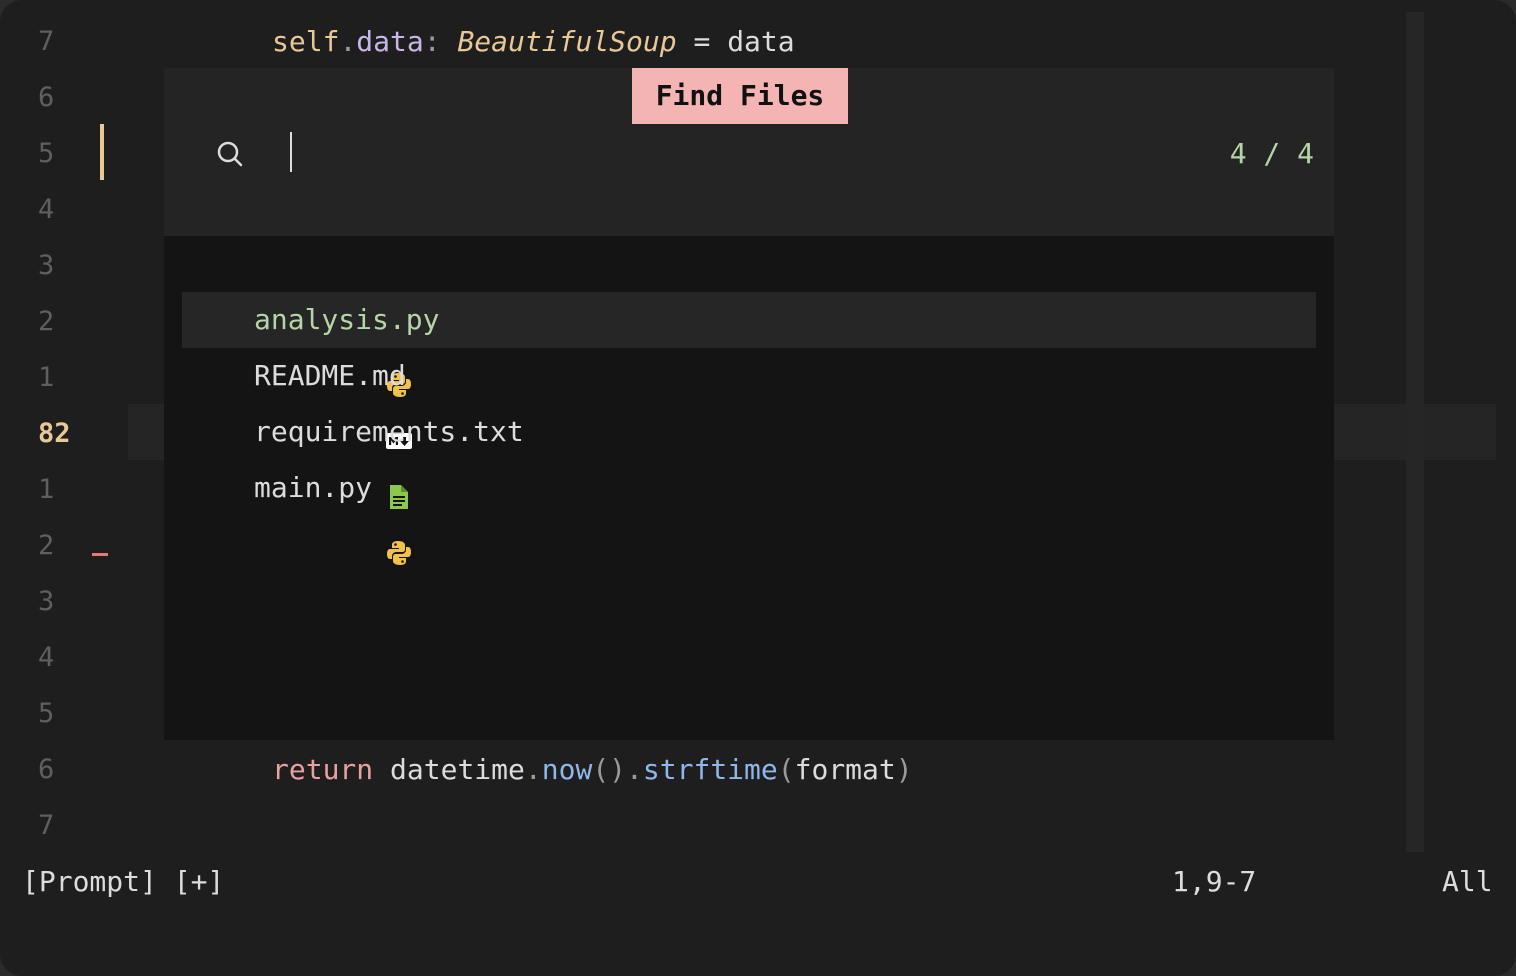  I want to click on result-item: main.py, so click(749, 512).